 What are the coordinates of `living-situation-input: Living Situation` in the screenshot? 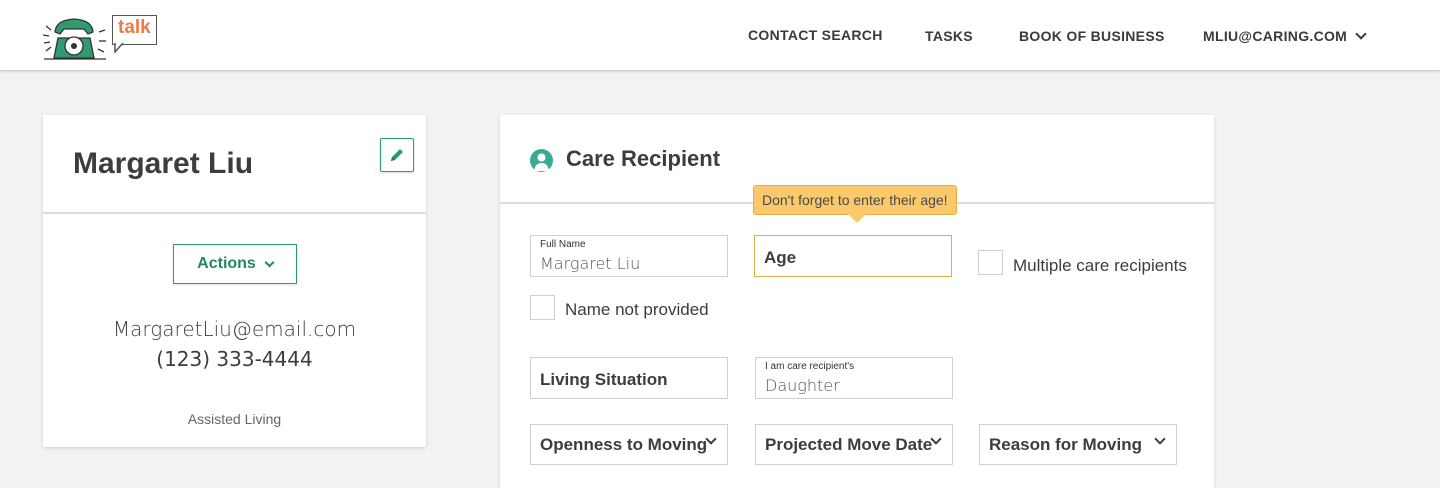 It's located at (629, 378).